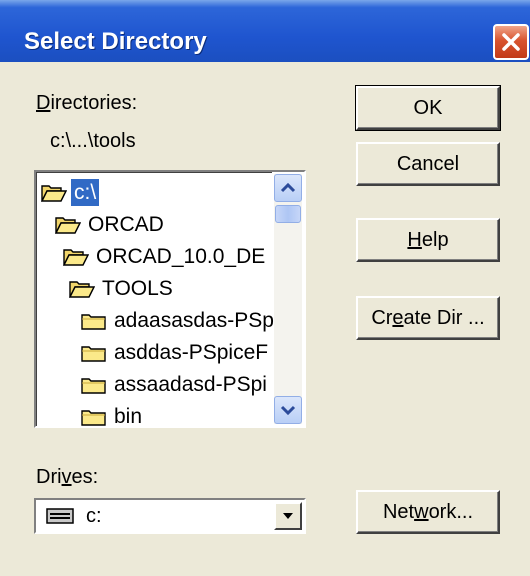  Describe the element at coordinates (67, 477) in the screenshot. I see `drives-label: Drives:` at that location.